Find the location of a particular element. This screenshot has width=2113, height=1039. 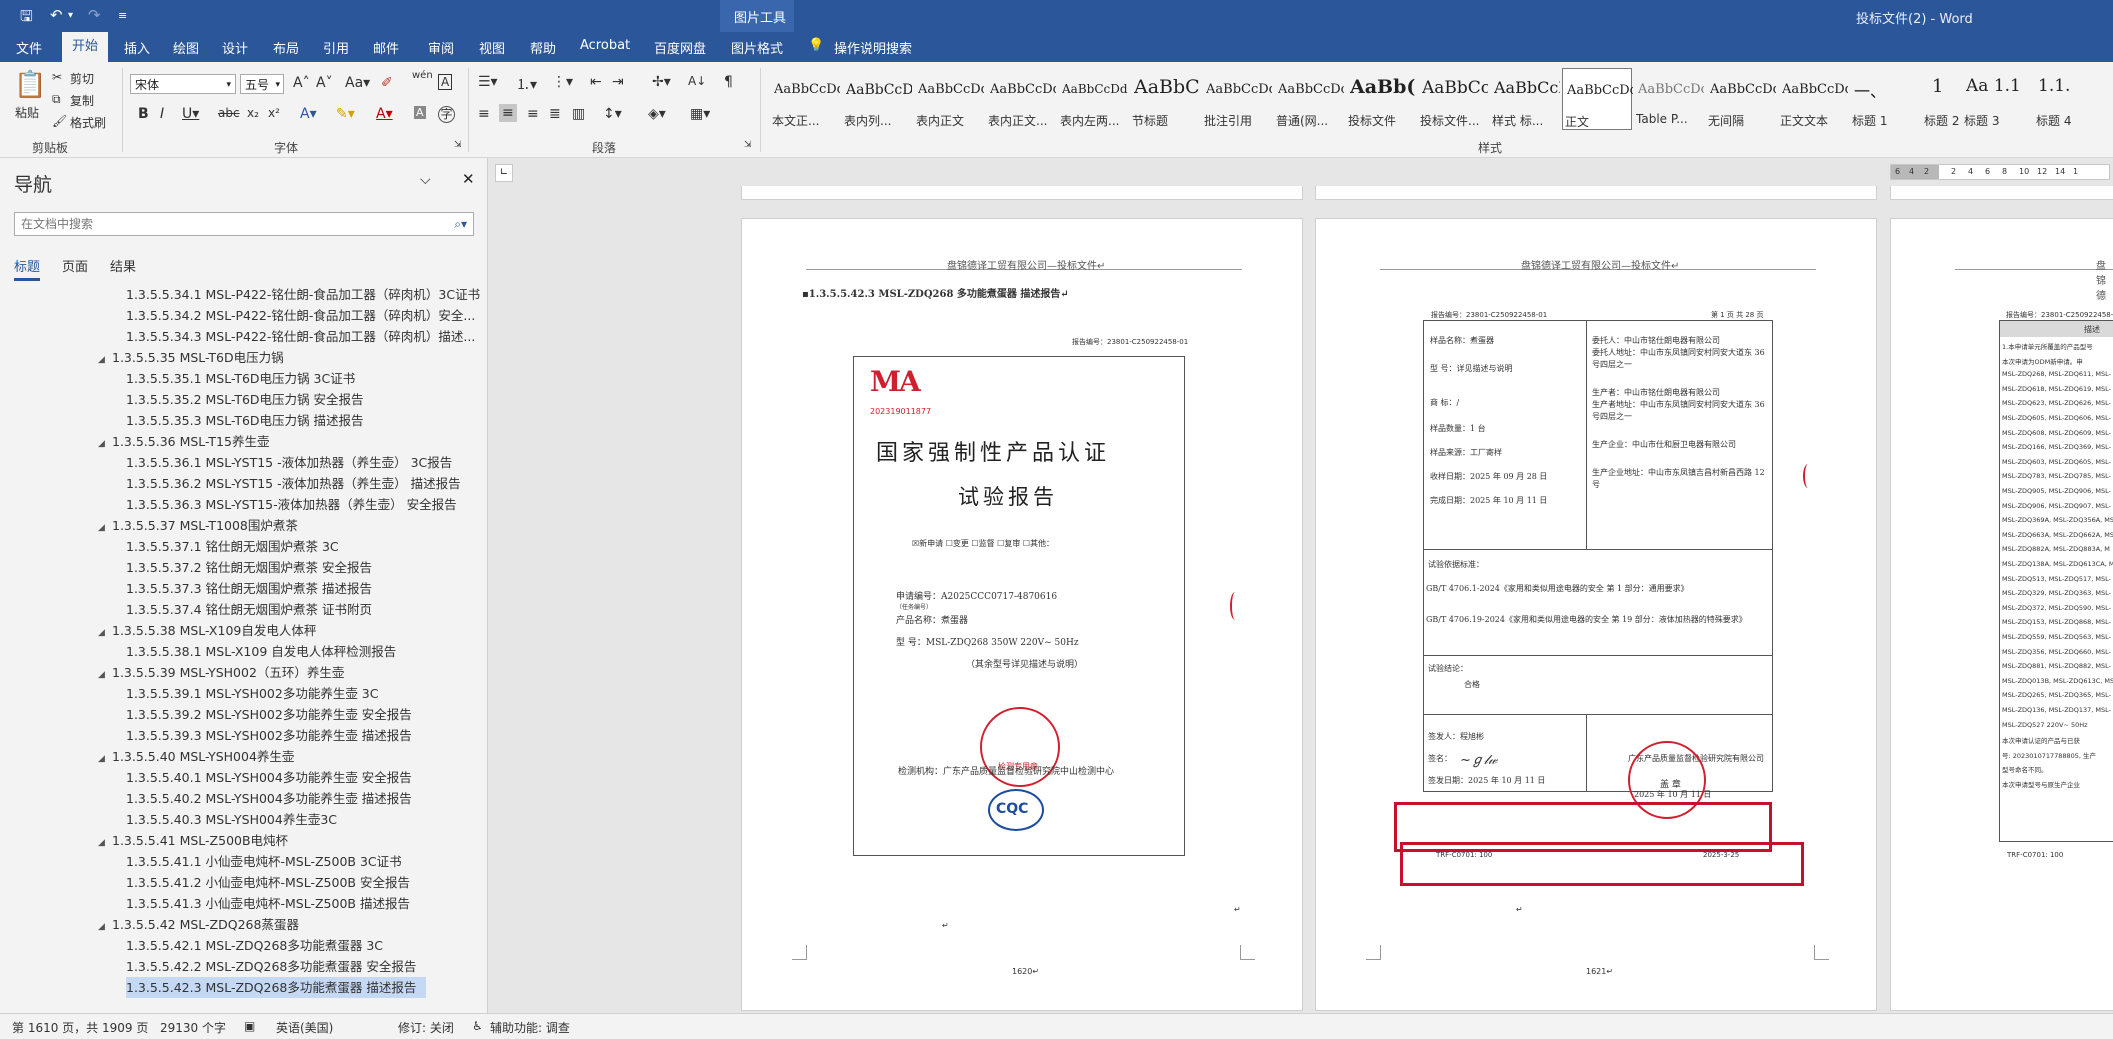

nav-heading-item: ◢ 1.3.5.5.36 MSL-T15养生壶 is located at coordinates (183, 441).